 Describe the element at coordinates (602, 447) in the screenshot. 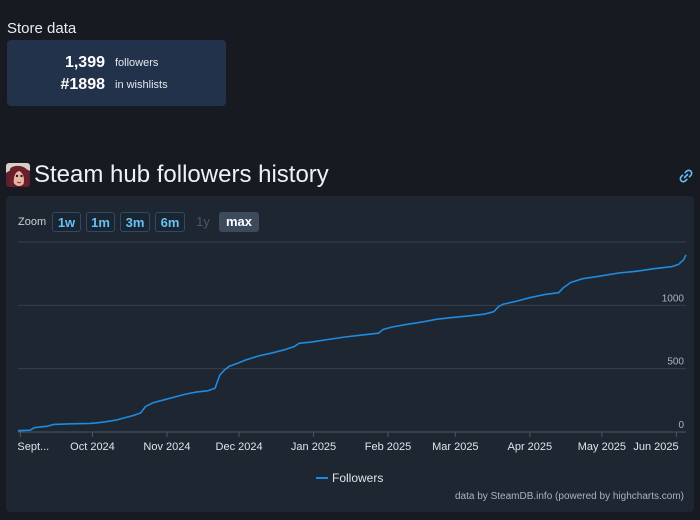

I see `x-tick-label: May 2025` at that location.